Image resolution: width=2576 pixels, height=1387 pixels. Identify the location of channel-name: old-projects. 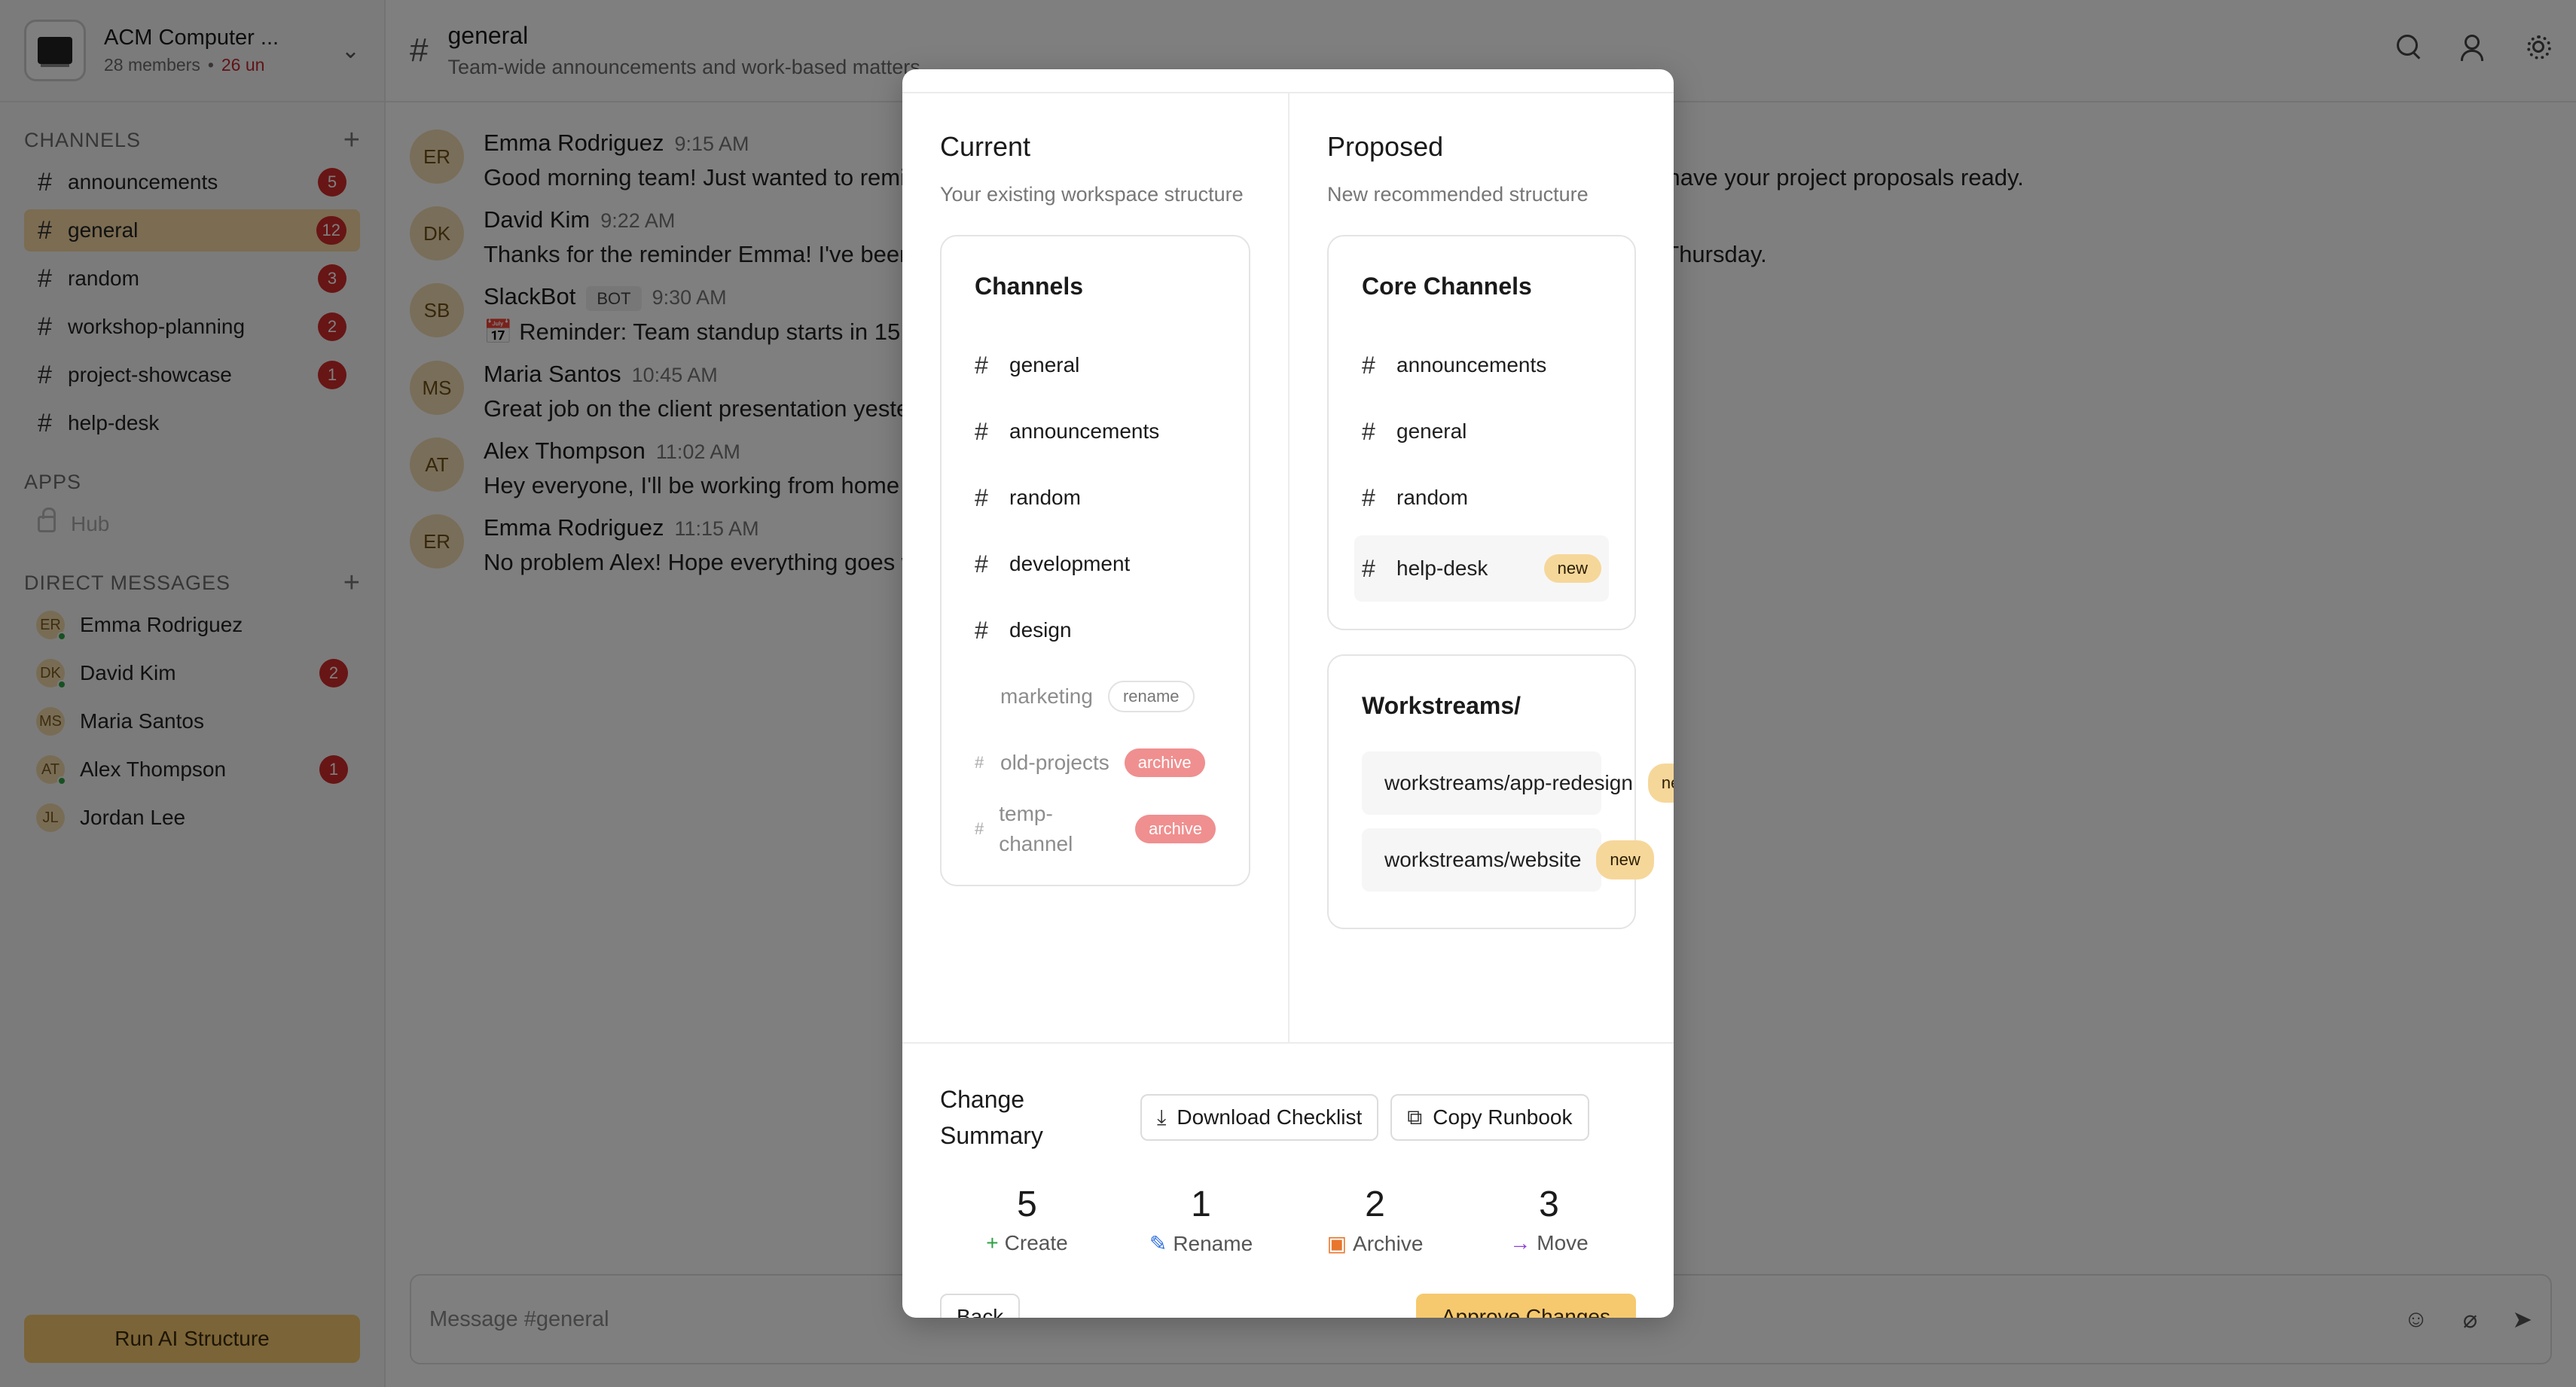
(1054, 763).